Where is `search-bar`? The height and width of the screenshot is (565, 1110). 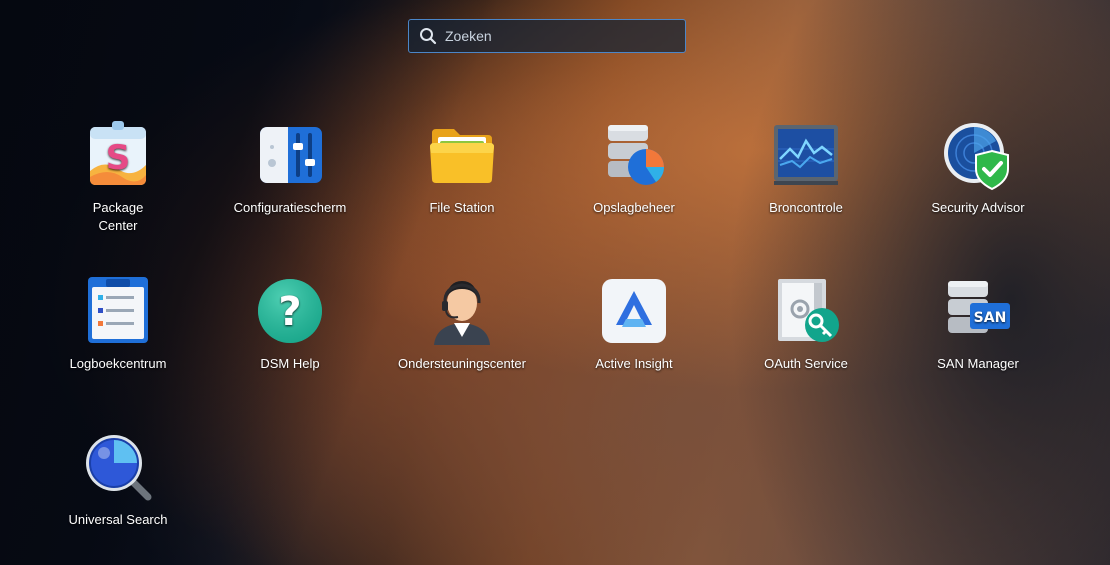 search-bar is located at coordinates (547, 36).